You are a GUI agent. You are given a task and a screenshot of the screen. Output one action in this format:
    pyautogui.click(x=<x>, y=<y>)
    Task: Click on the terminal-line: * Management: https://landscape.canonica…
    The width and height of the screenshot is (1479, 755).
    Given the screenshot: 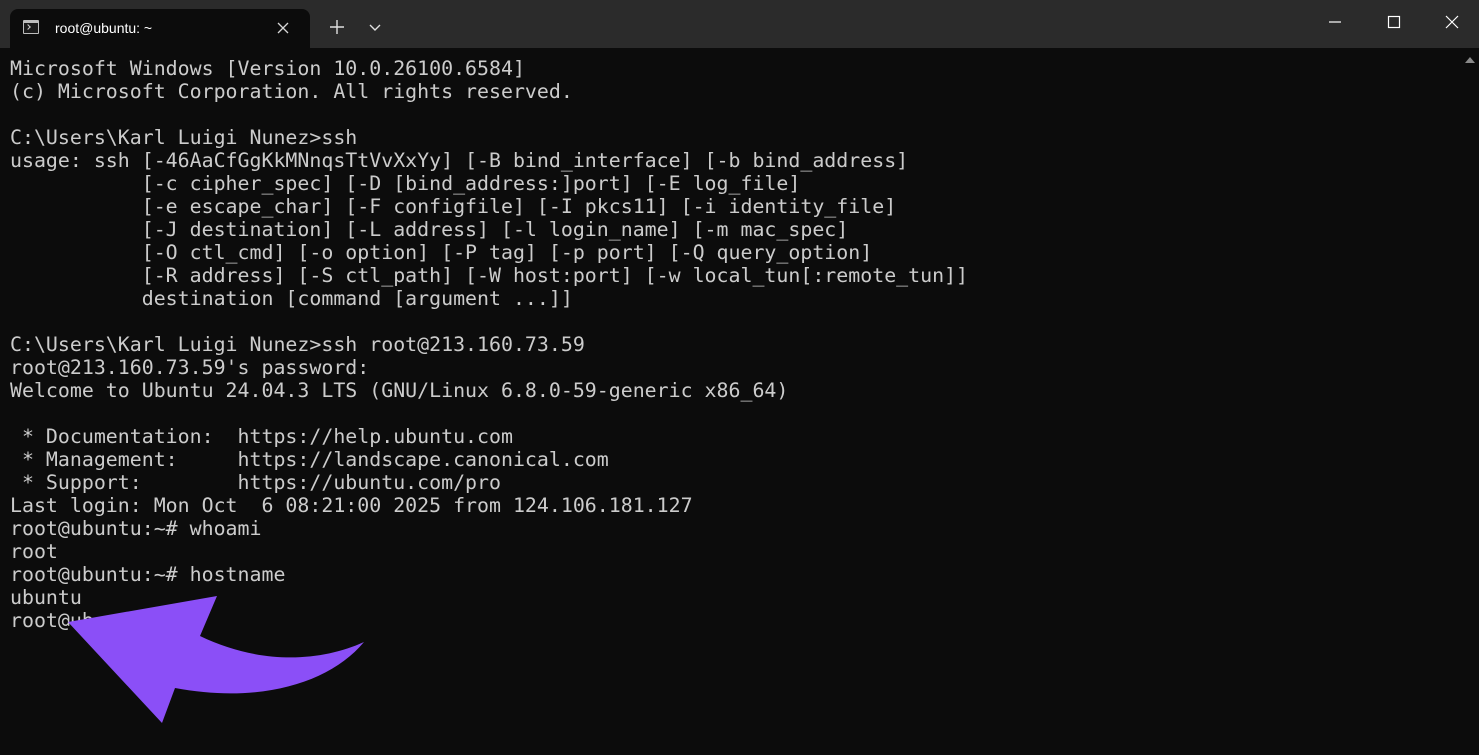 What is the action you would take?
    pyautogui.click(x=309, y=459)
    